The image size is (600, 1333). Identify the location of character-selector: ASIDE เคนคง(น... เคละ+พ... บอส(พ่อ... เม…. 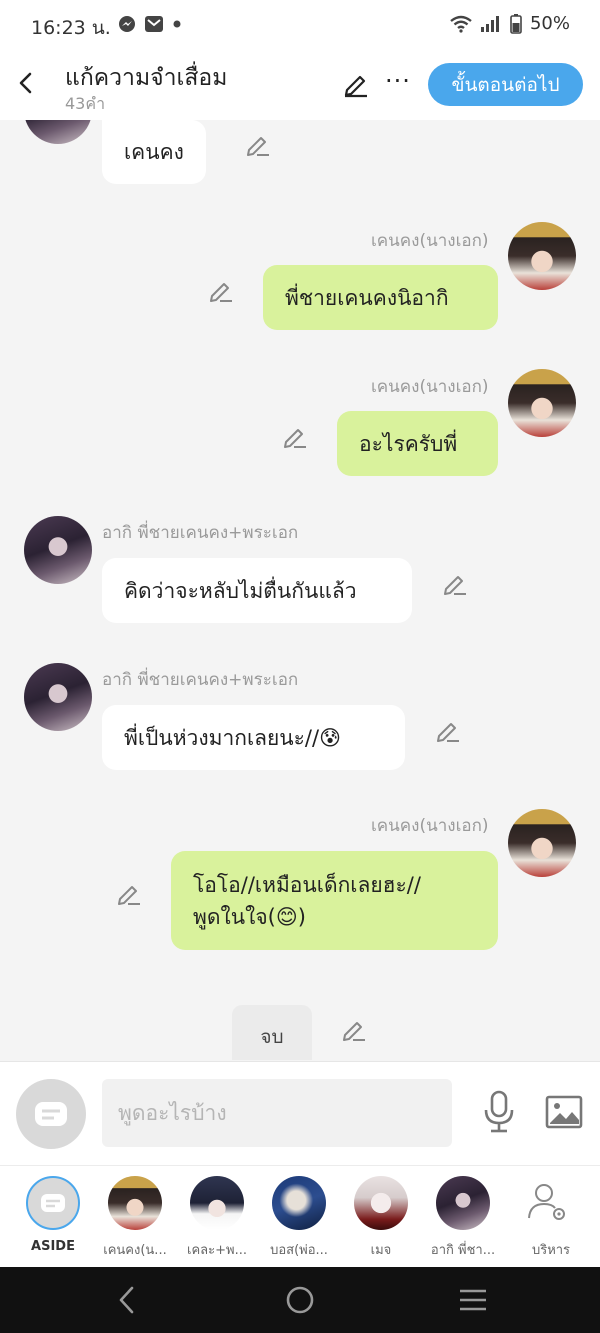
(300, 1216).